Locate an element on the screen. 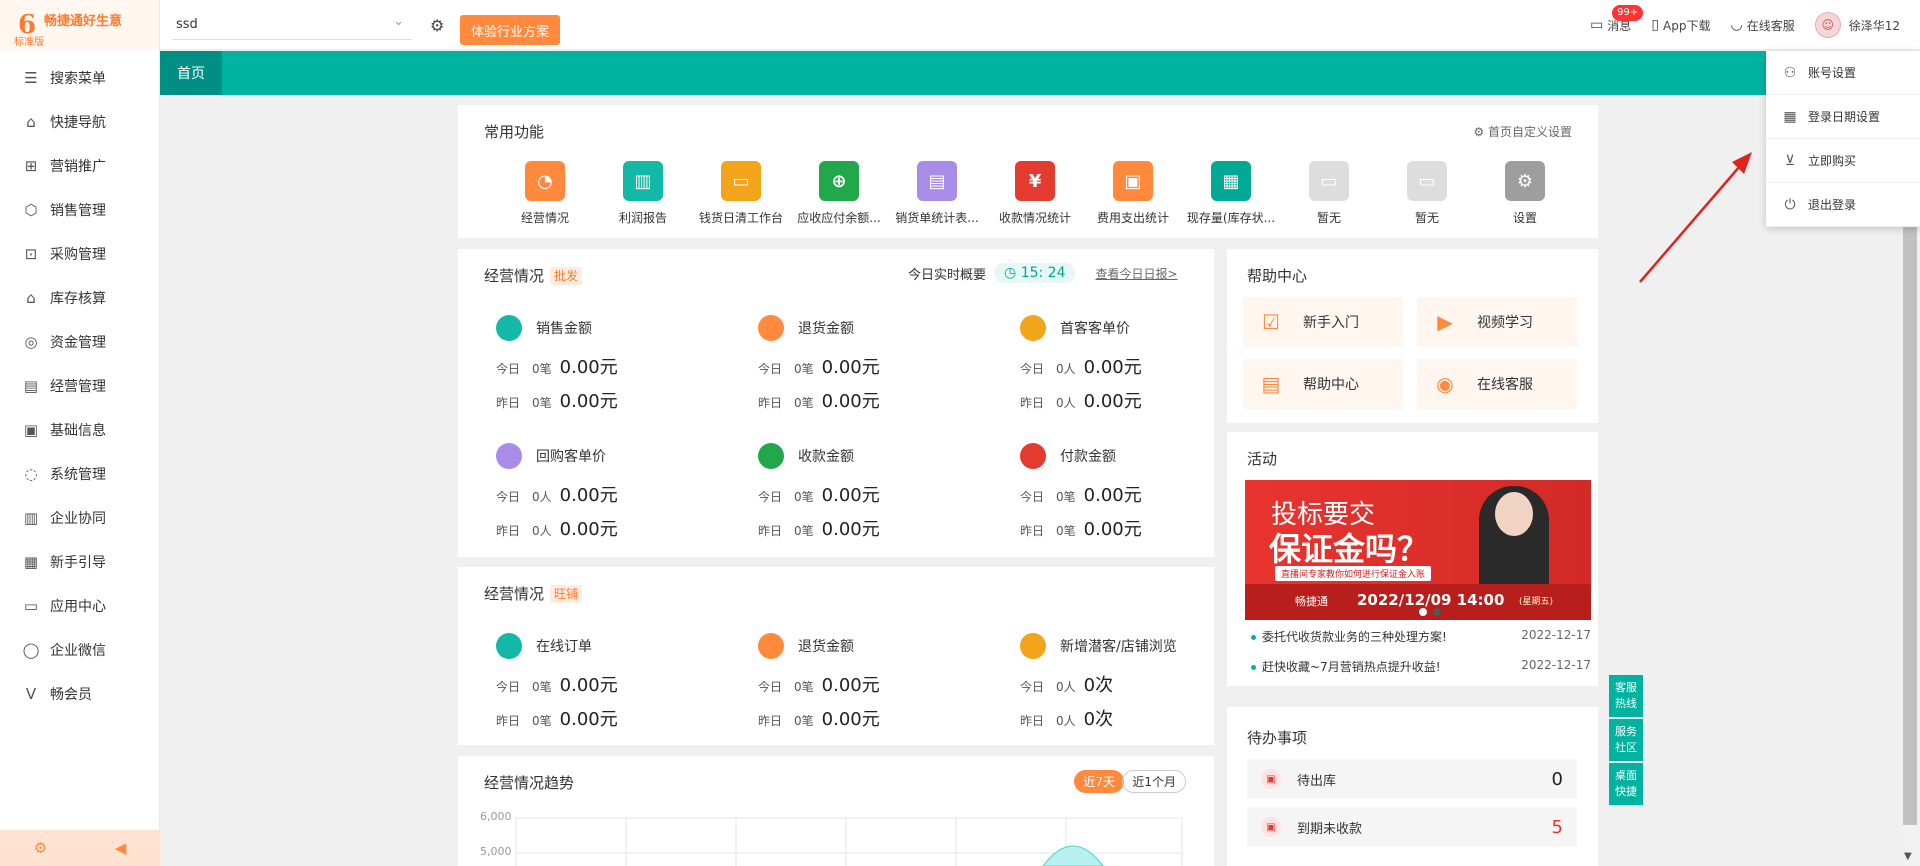 This screenshot has width=1920, height=866. stat-count: 0人 is located at coordinates (542, 497).